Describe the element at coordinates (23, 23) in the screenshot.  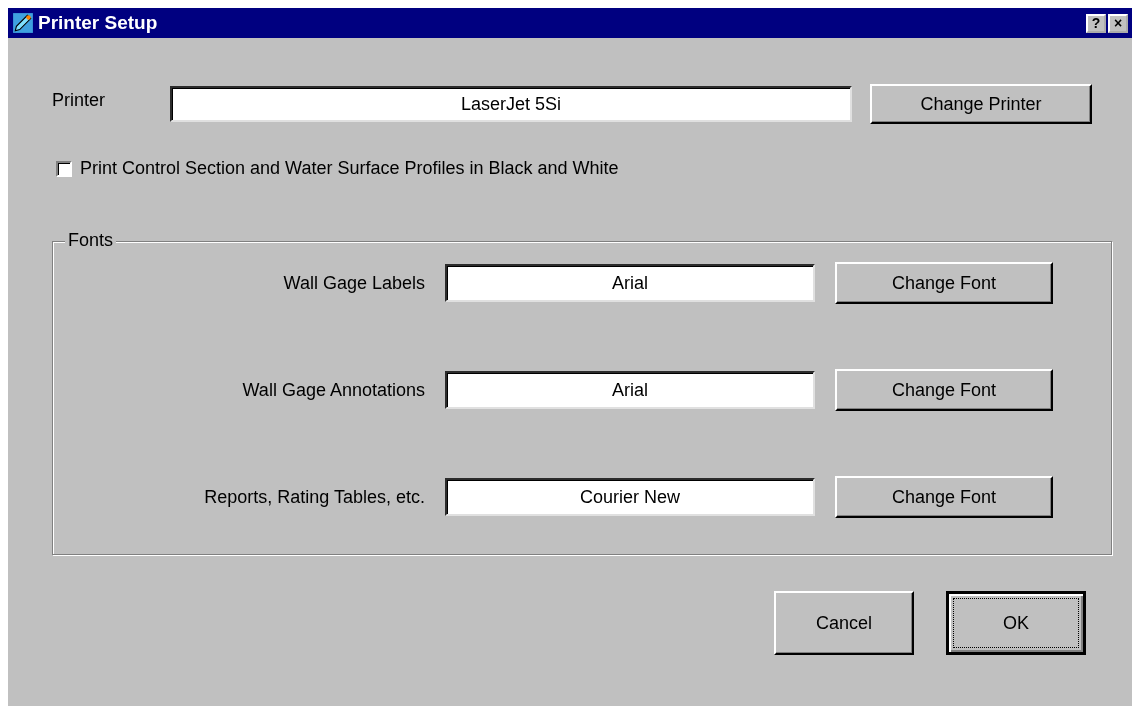
I see `pencil-icon` at that location.